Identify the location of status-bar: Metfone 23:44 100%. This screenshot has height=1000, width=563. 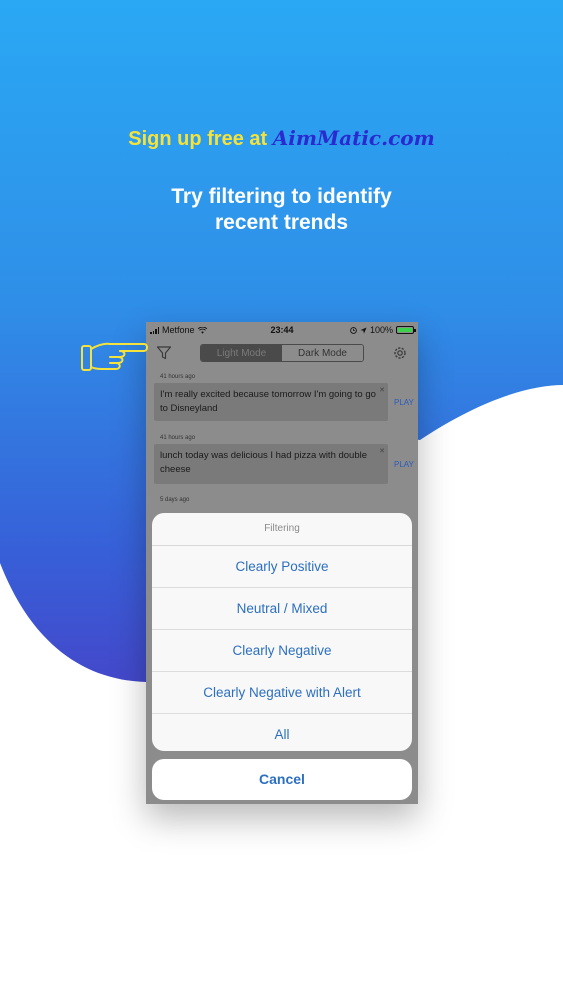
(282, 330).